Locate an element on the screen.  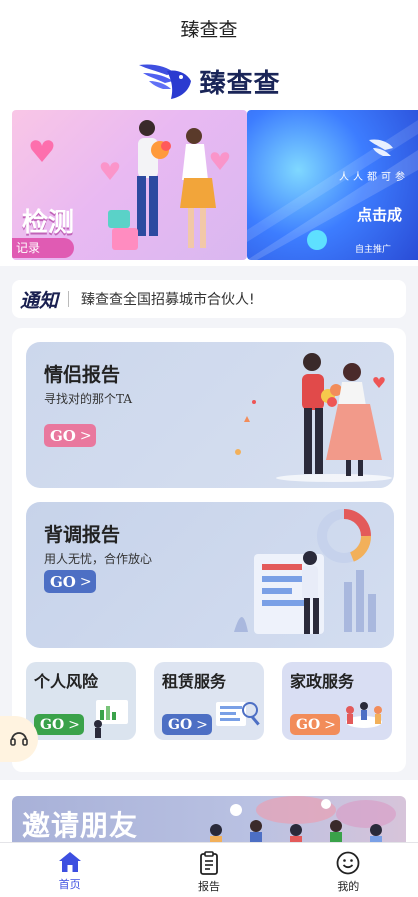
background-report-card: 背调报告 用人无忧，合作放心 GO > is located at coordinates (210, 575).